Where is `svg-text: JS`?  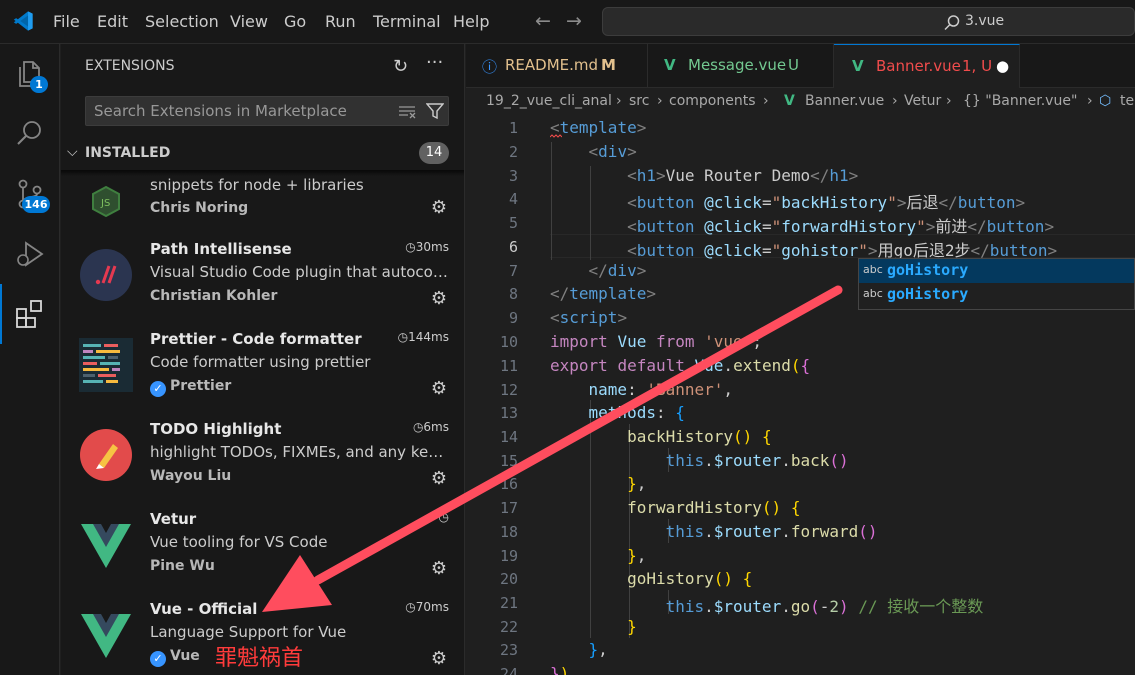 svg-text: JS is located at coordinates (105, 203).